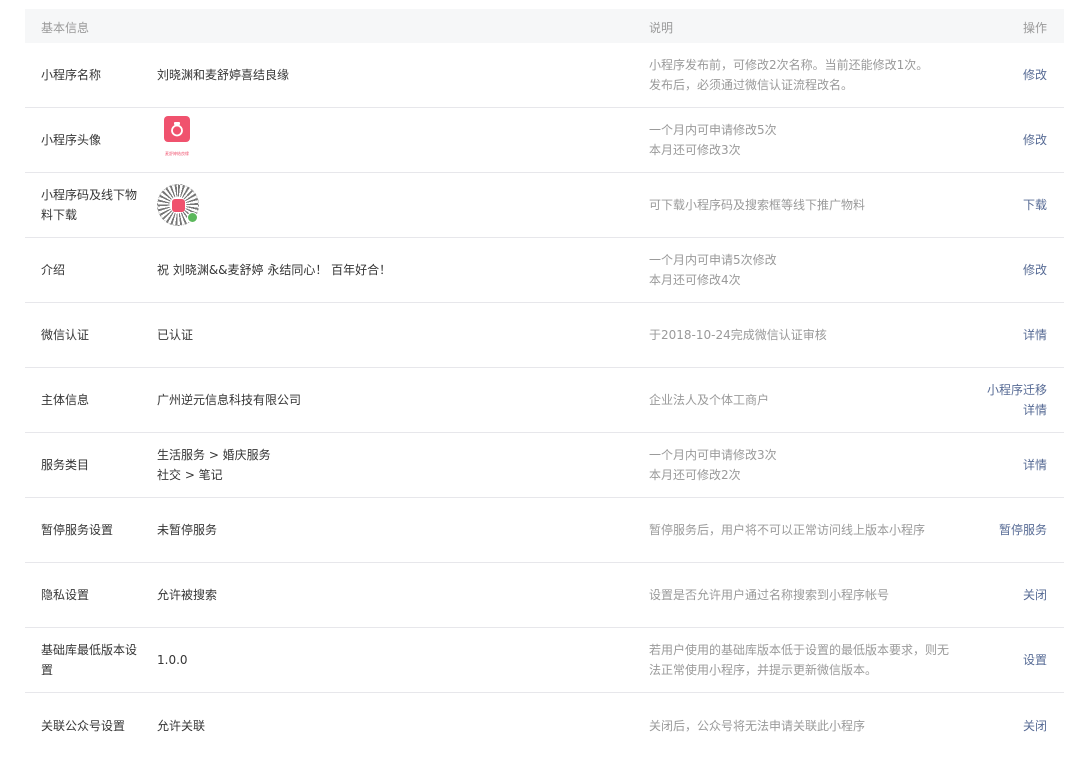 The height and width of the screenshot is (758, 1080). I want to click on link-status: 允许关联, so click(181, 725).